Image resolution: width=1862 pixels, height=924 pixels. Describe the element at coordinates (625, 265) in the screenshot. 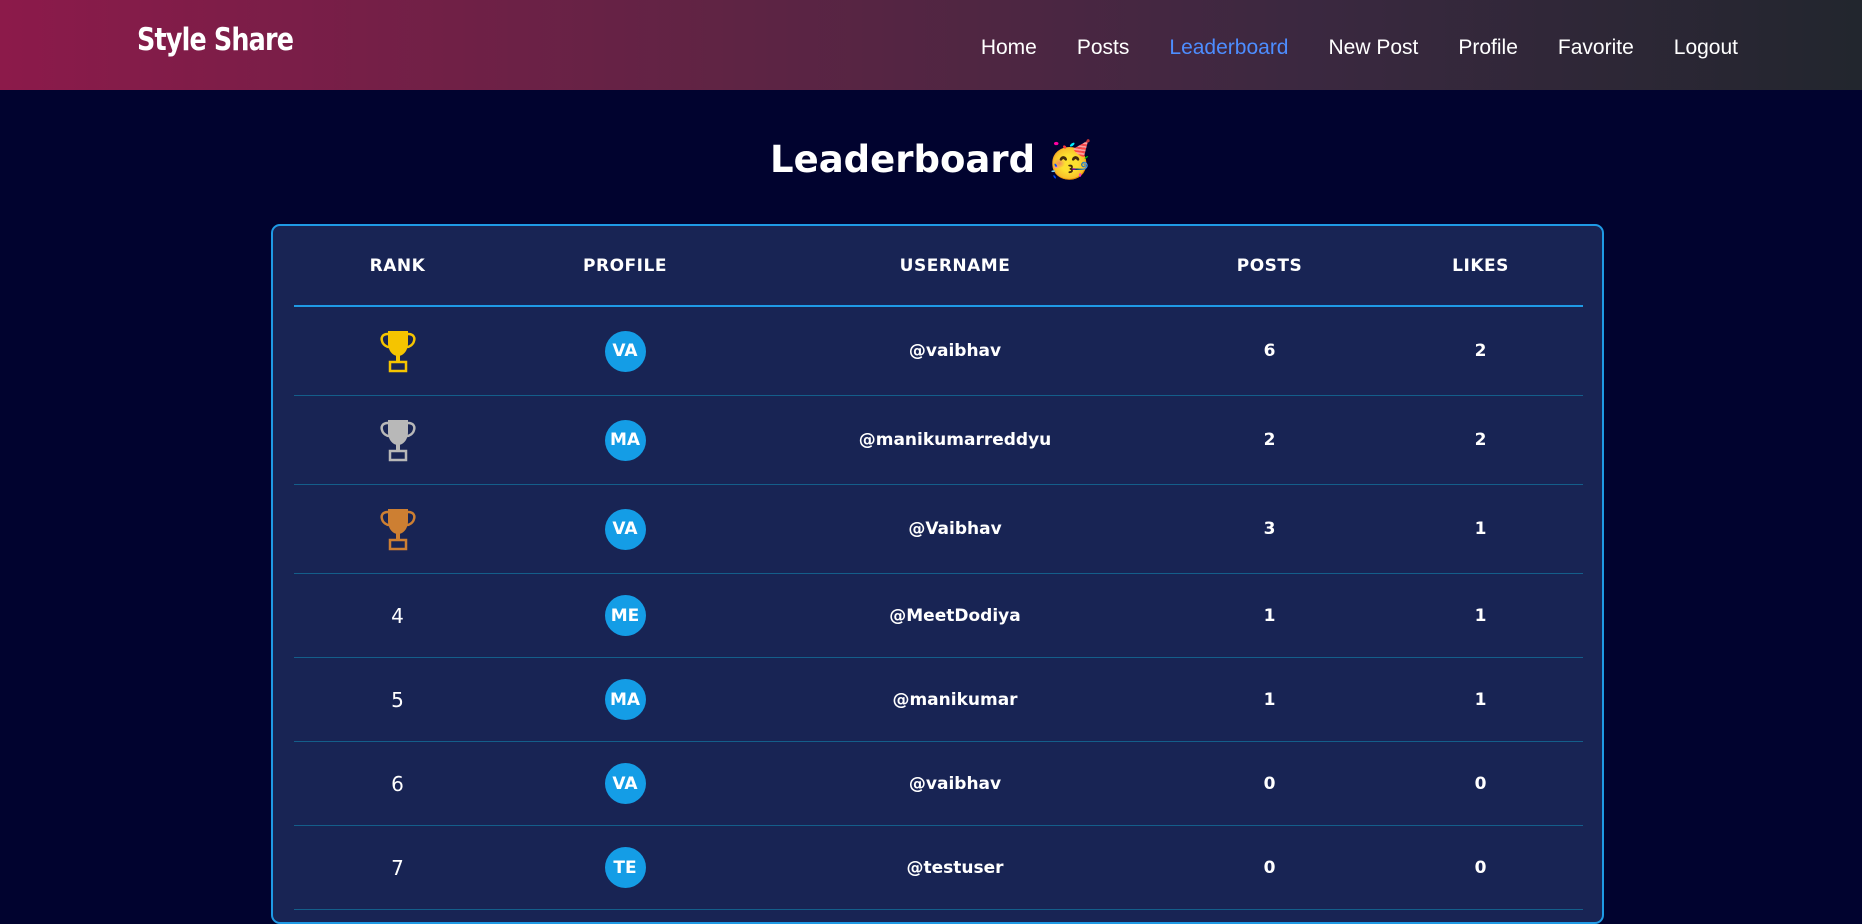

I see `header-profile: PROFILE` at that location.